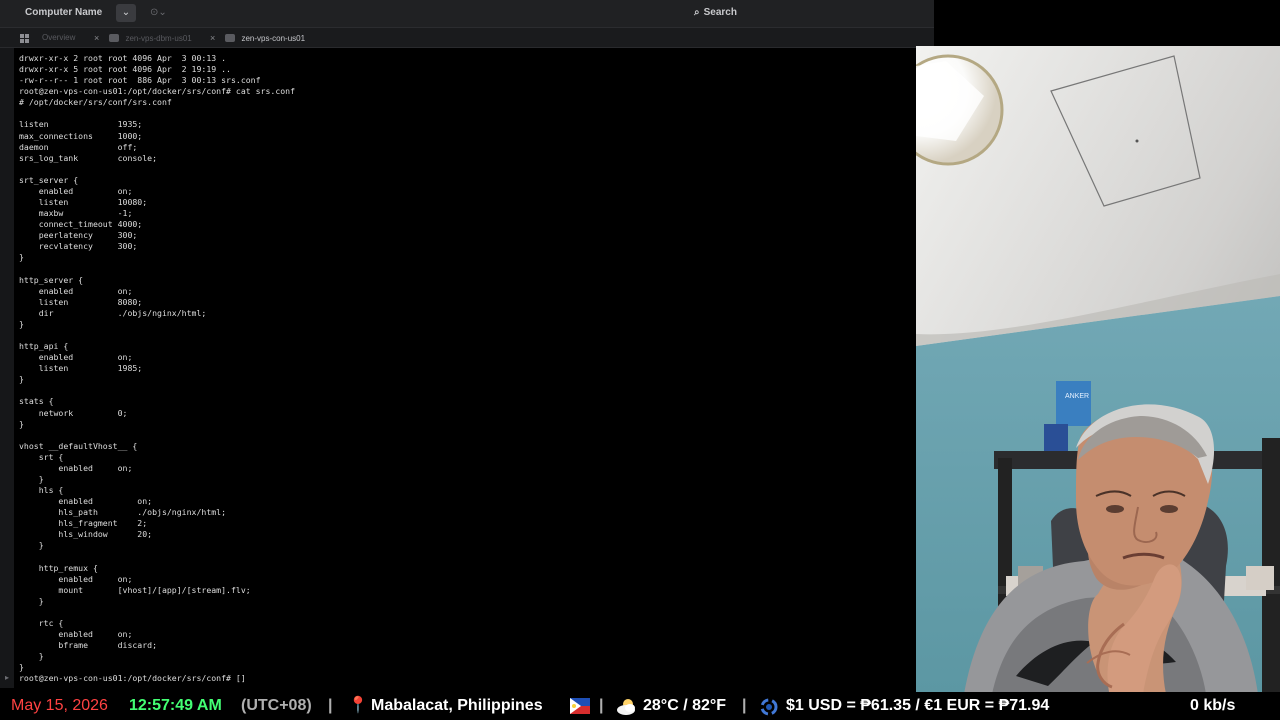  I want to click on tab-zen-vps-con-us01: × zen-vps-con-us01, so click(262, 38).